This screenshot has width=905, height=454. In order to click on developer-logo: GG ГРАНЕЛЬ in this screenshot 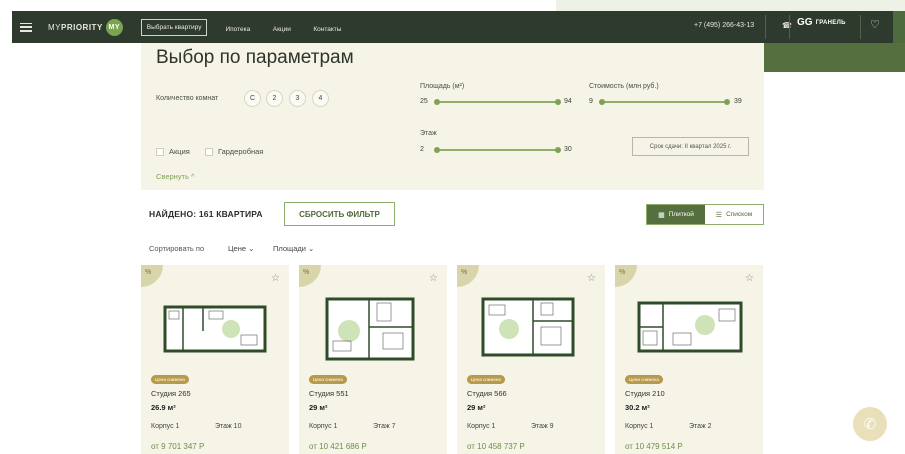, I will do `click(821, 22)`.